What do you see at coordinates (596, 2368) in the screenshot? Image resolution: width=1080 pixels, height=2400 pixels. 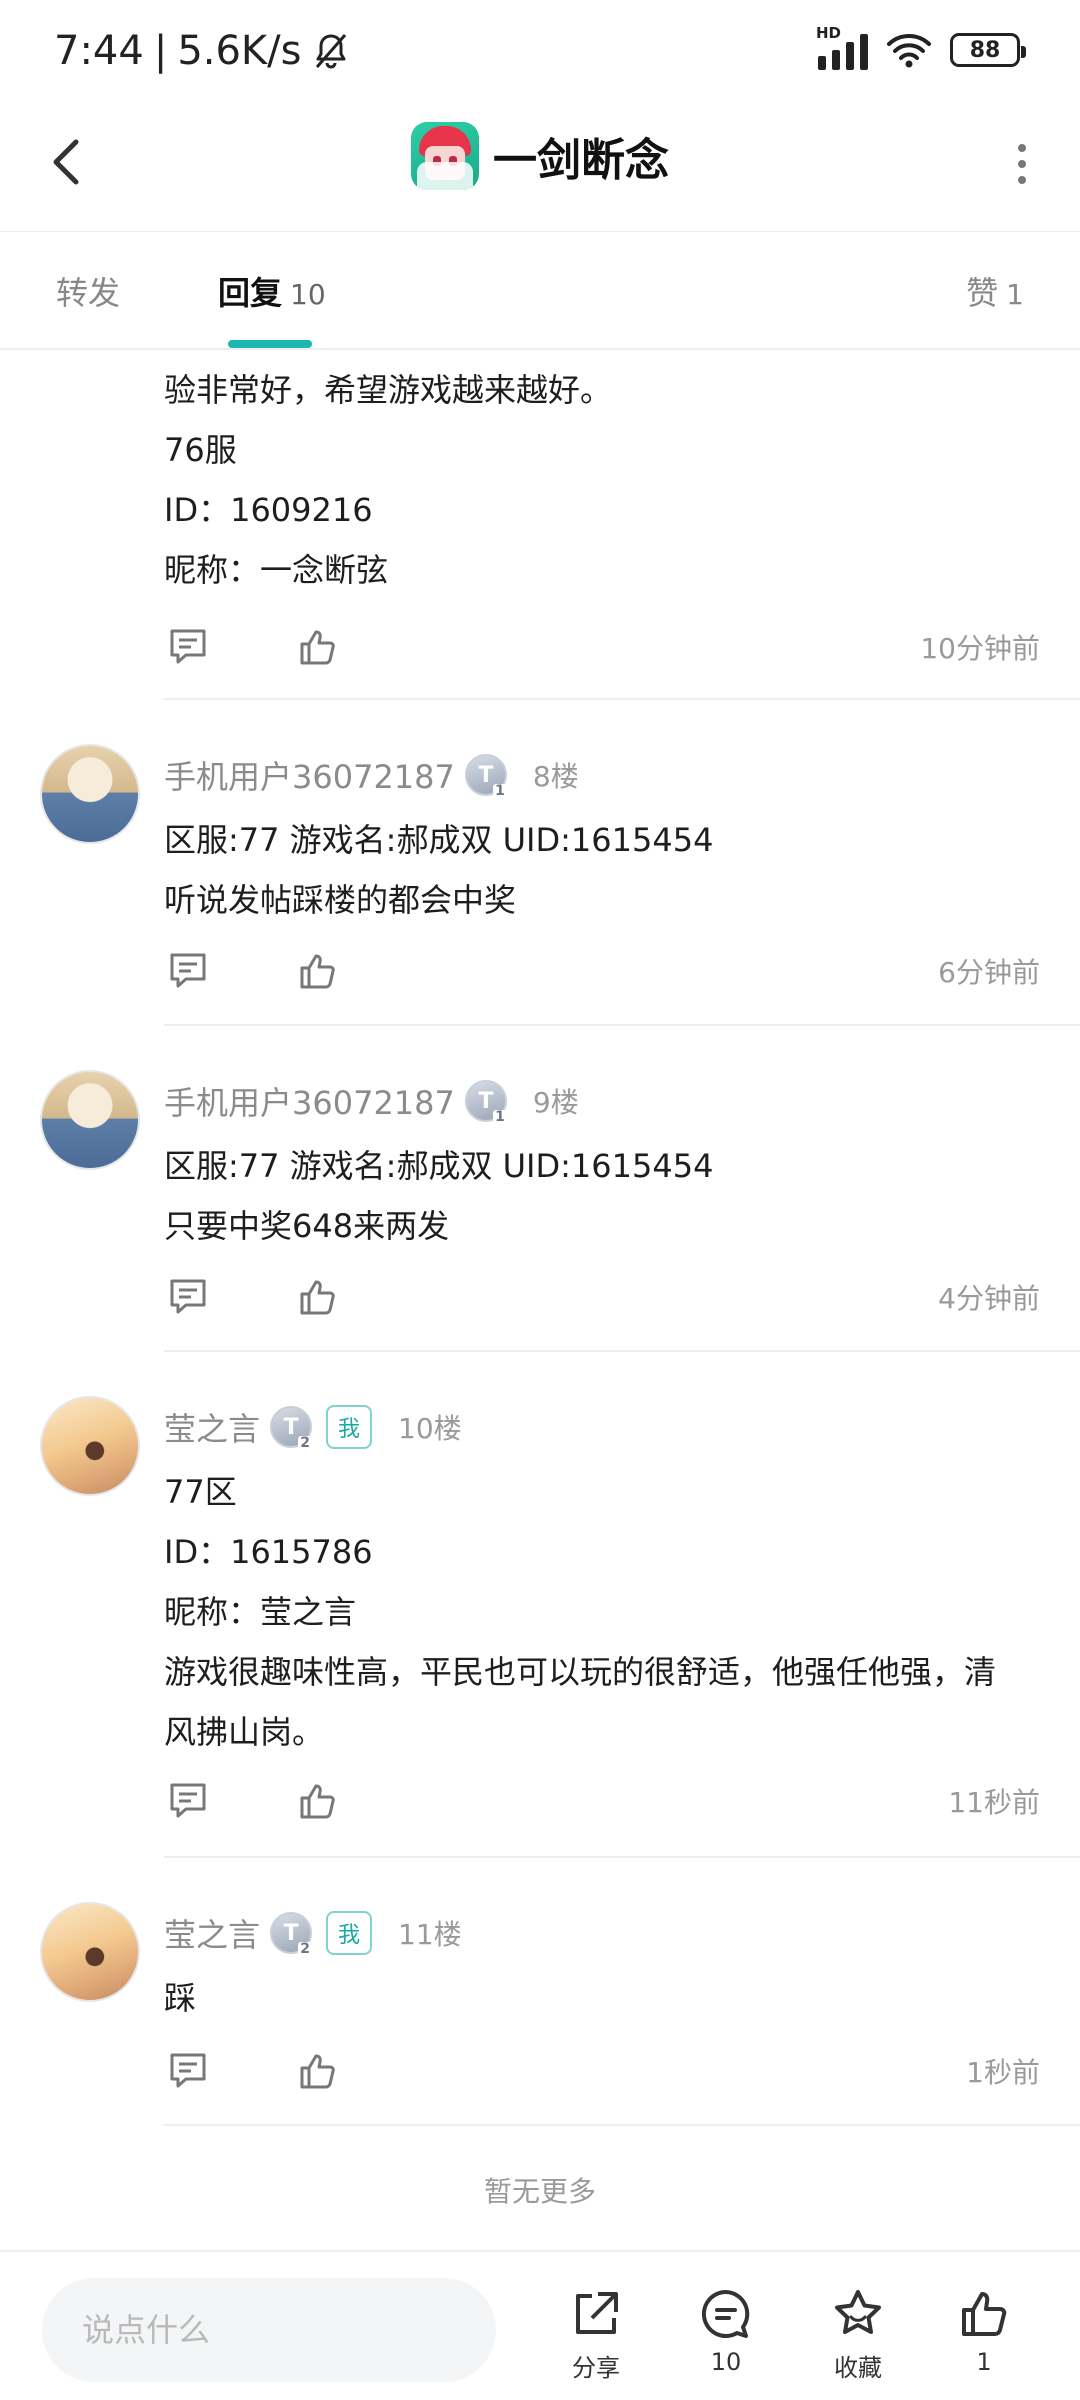 I see `share-label: 分享` at bounding box center [596, 2368].